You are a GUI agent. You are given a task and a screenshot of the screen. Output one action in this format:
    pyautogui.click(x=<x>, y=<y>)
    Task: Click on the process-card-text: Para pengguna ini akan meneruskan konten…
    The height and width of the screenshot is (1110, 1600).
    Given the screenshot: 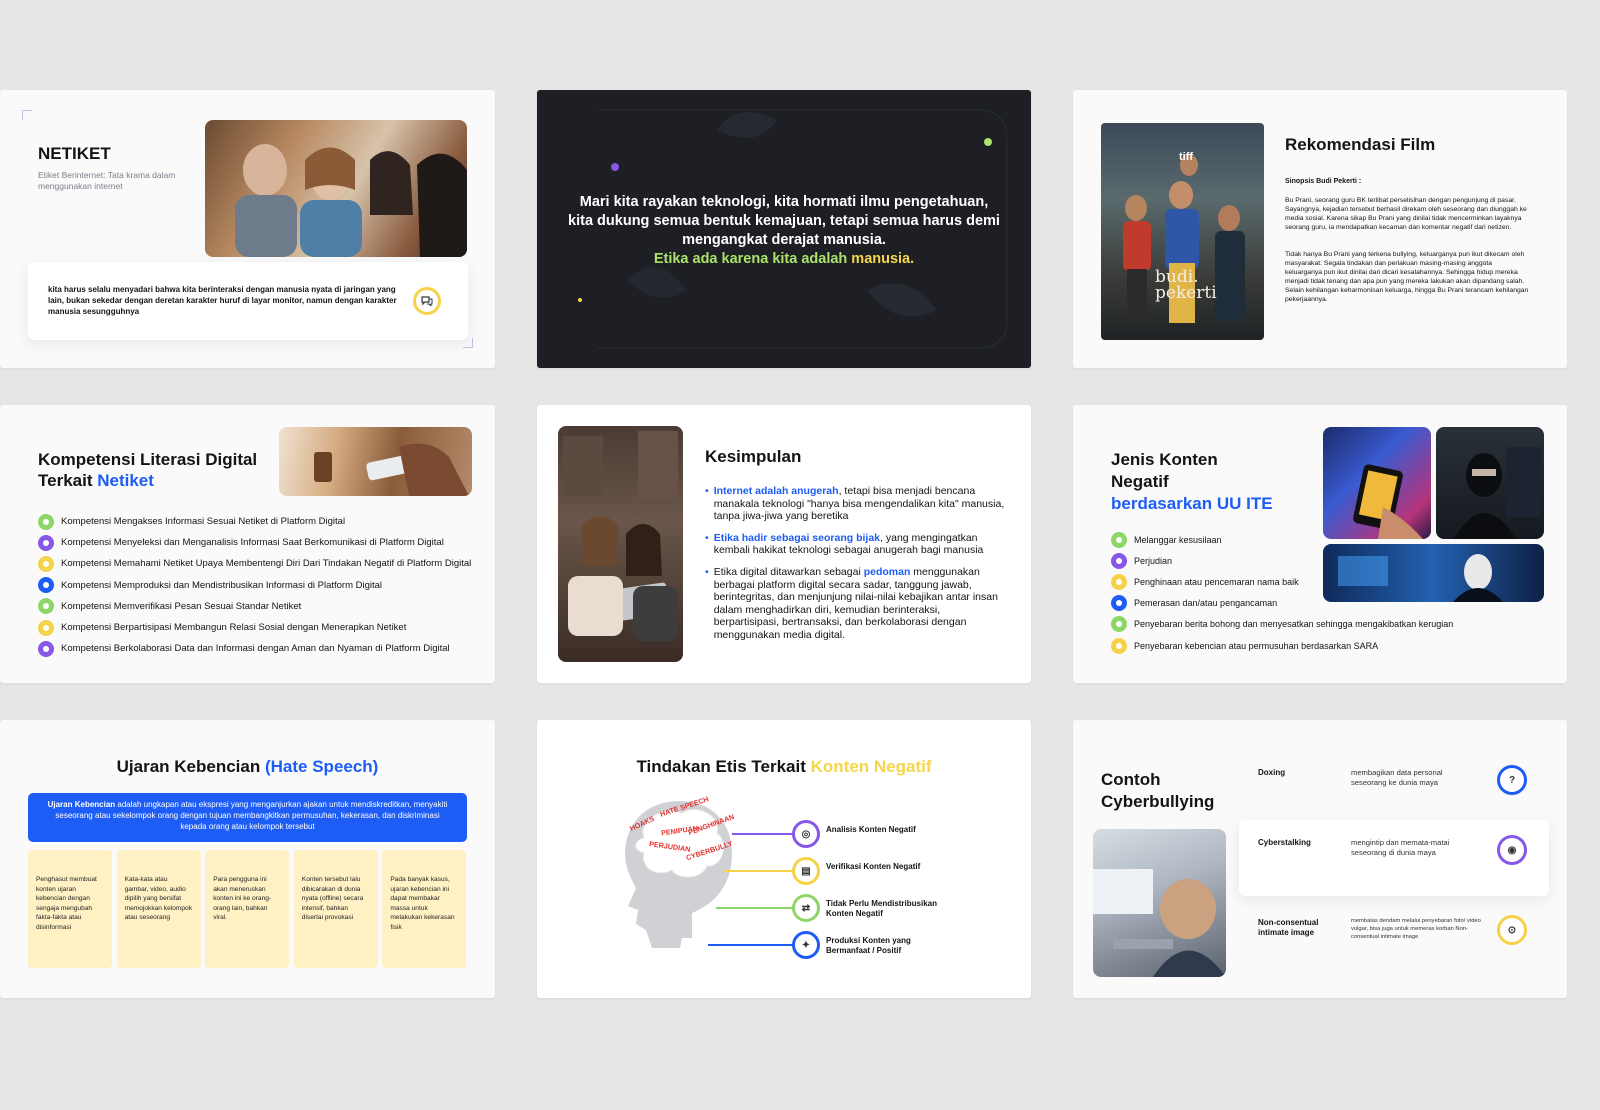 What is the action you would take?
    pyautogui.click(x=242, y=899)
    